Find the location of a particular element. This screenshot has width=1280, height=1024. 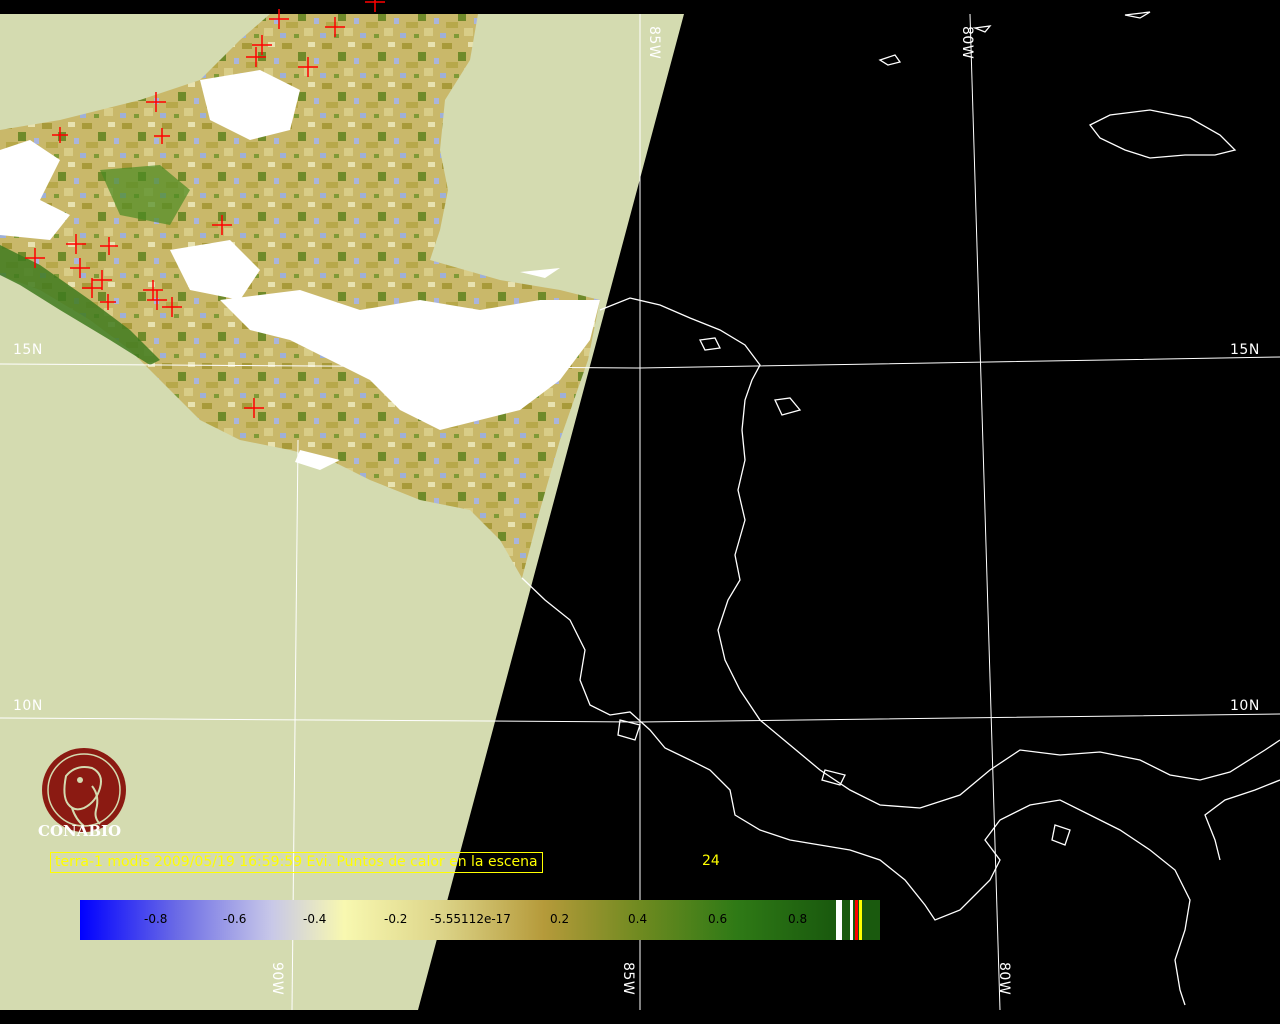

conabio-logo-text: CONABIO is located at coordinates (80, 831).